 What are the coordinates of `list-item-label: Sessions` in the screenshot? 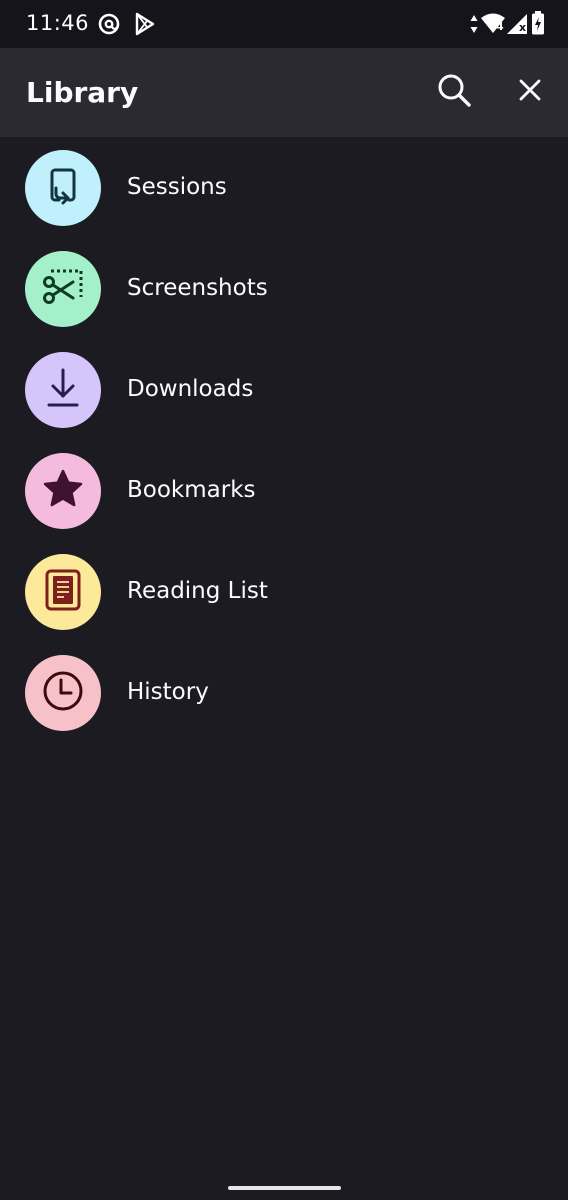 It's located at (177, 187).